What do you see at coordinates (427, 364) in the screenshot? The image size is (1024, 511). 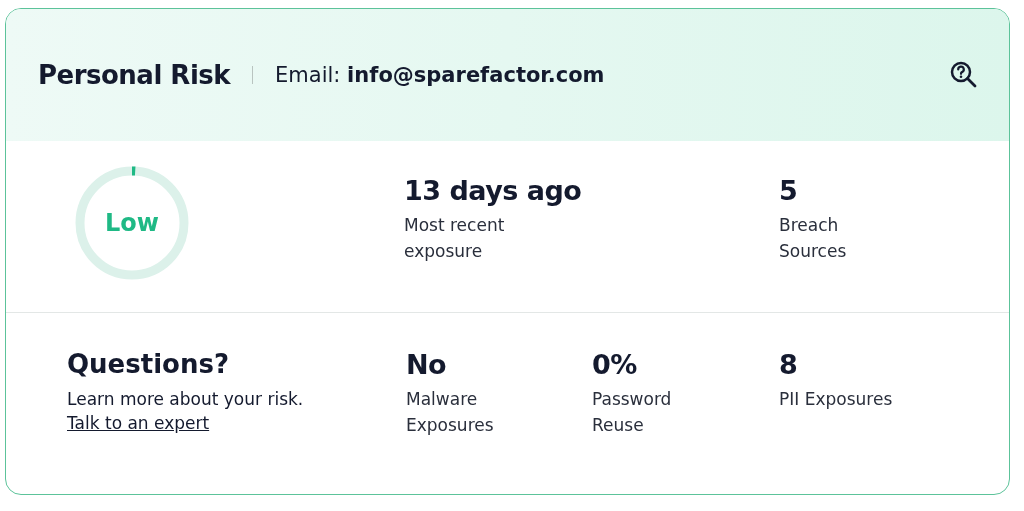 I see `stat-value: No` at bounding box center [427, 364].